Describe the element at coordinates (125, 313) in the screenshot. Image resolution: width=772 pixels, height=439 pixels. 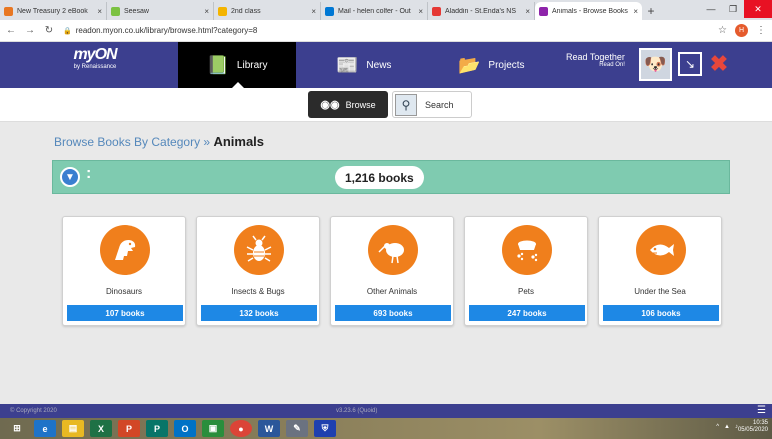
I see `category-count-button: 107 books` at that location.